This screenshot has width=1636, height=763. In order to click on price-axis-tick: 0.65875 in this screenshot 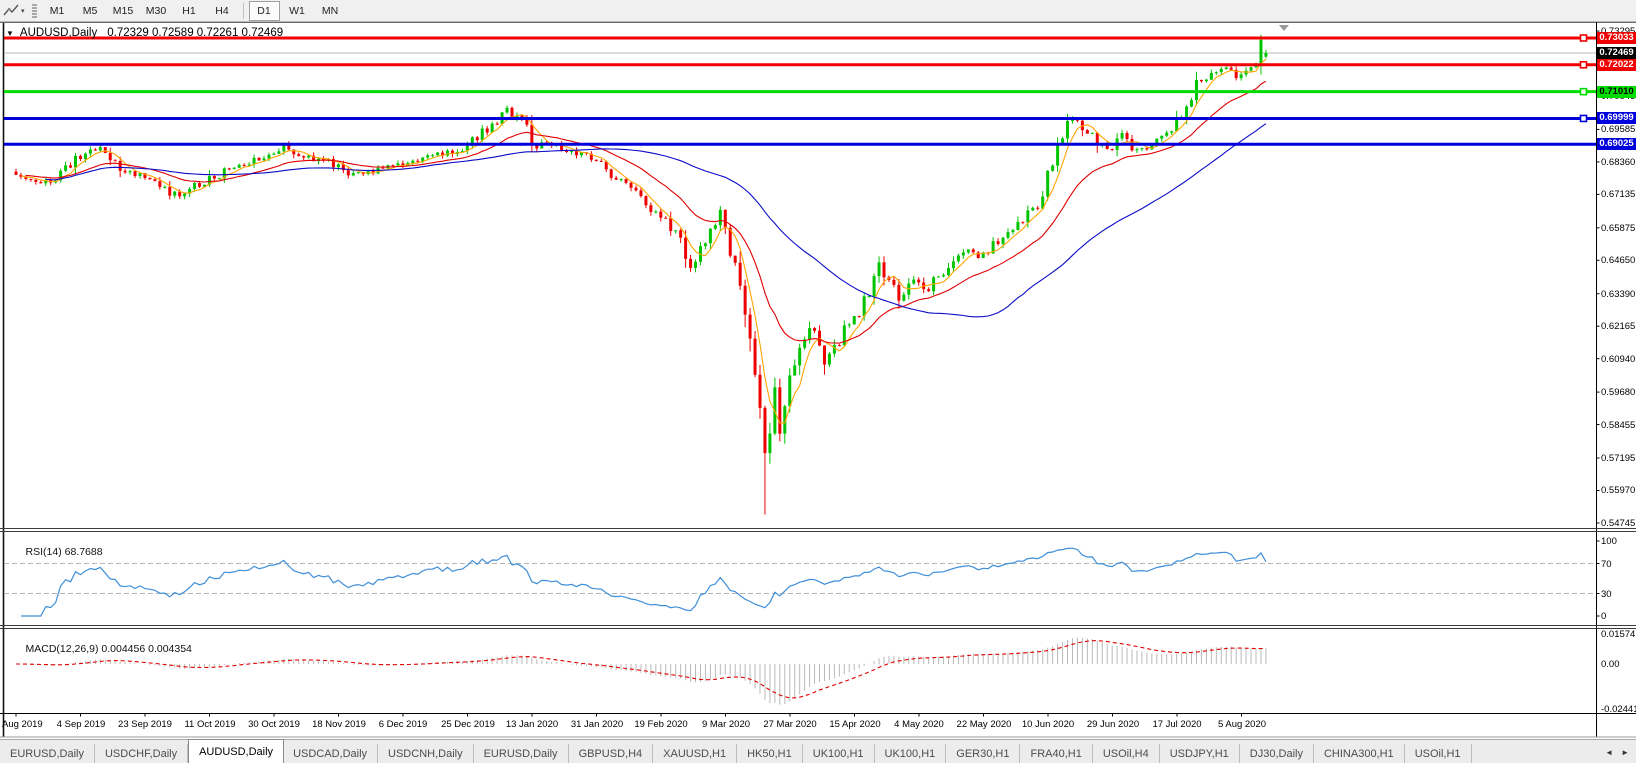, I will do `click(1618, 228)`.